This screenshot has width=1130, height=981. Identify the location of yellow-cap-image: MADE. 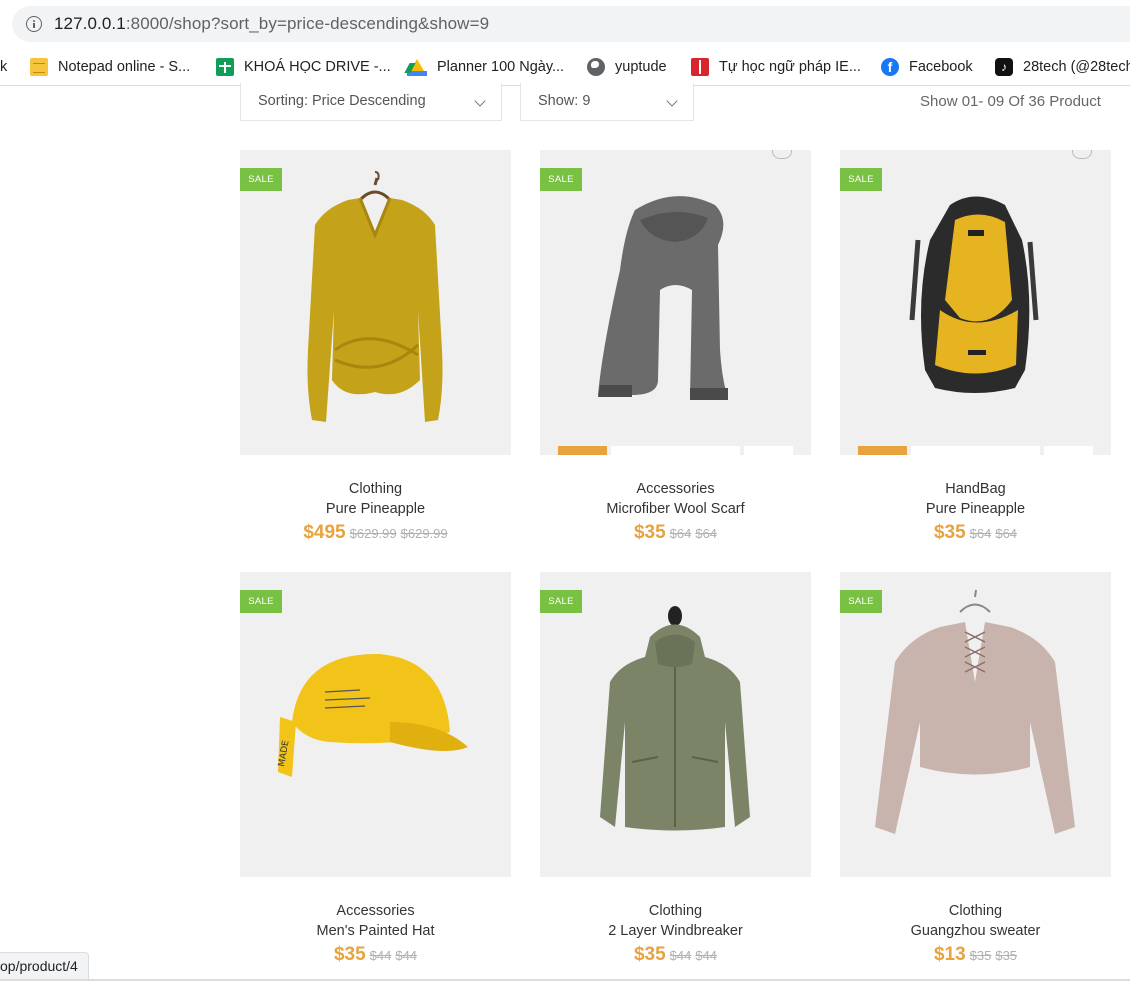
(372, 715).